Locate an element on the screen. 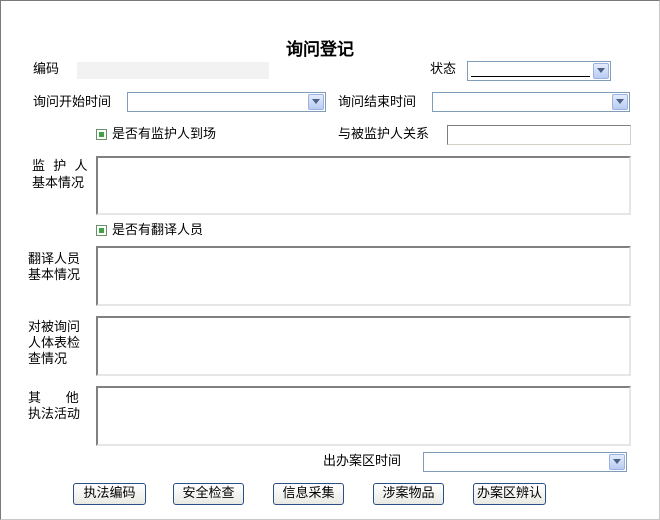 This screenshot has height=520, width=660. start-time-label: 询问开始时间 is located at coordinates (72, 102).